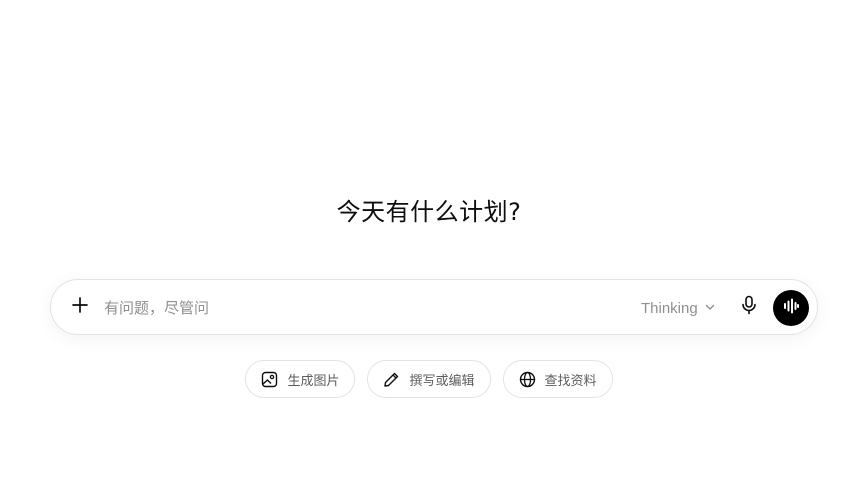  I want to click on suggestion-label: 查找资料, so click(570, 381).